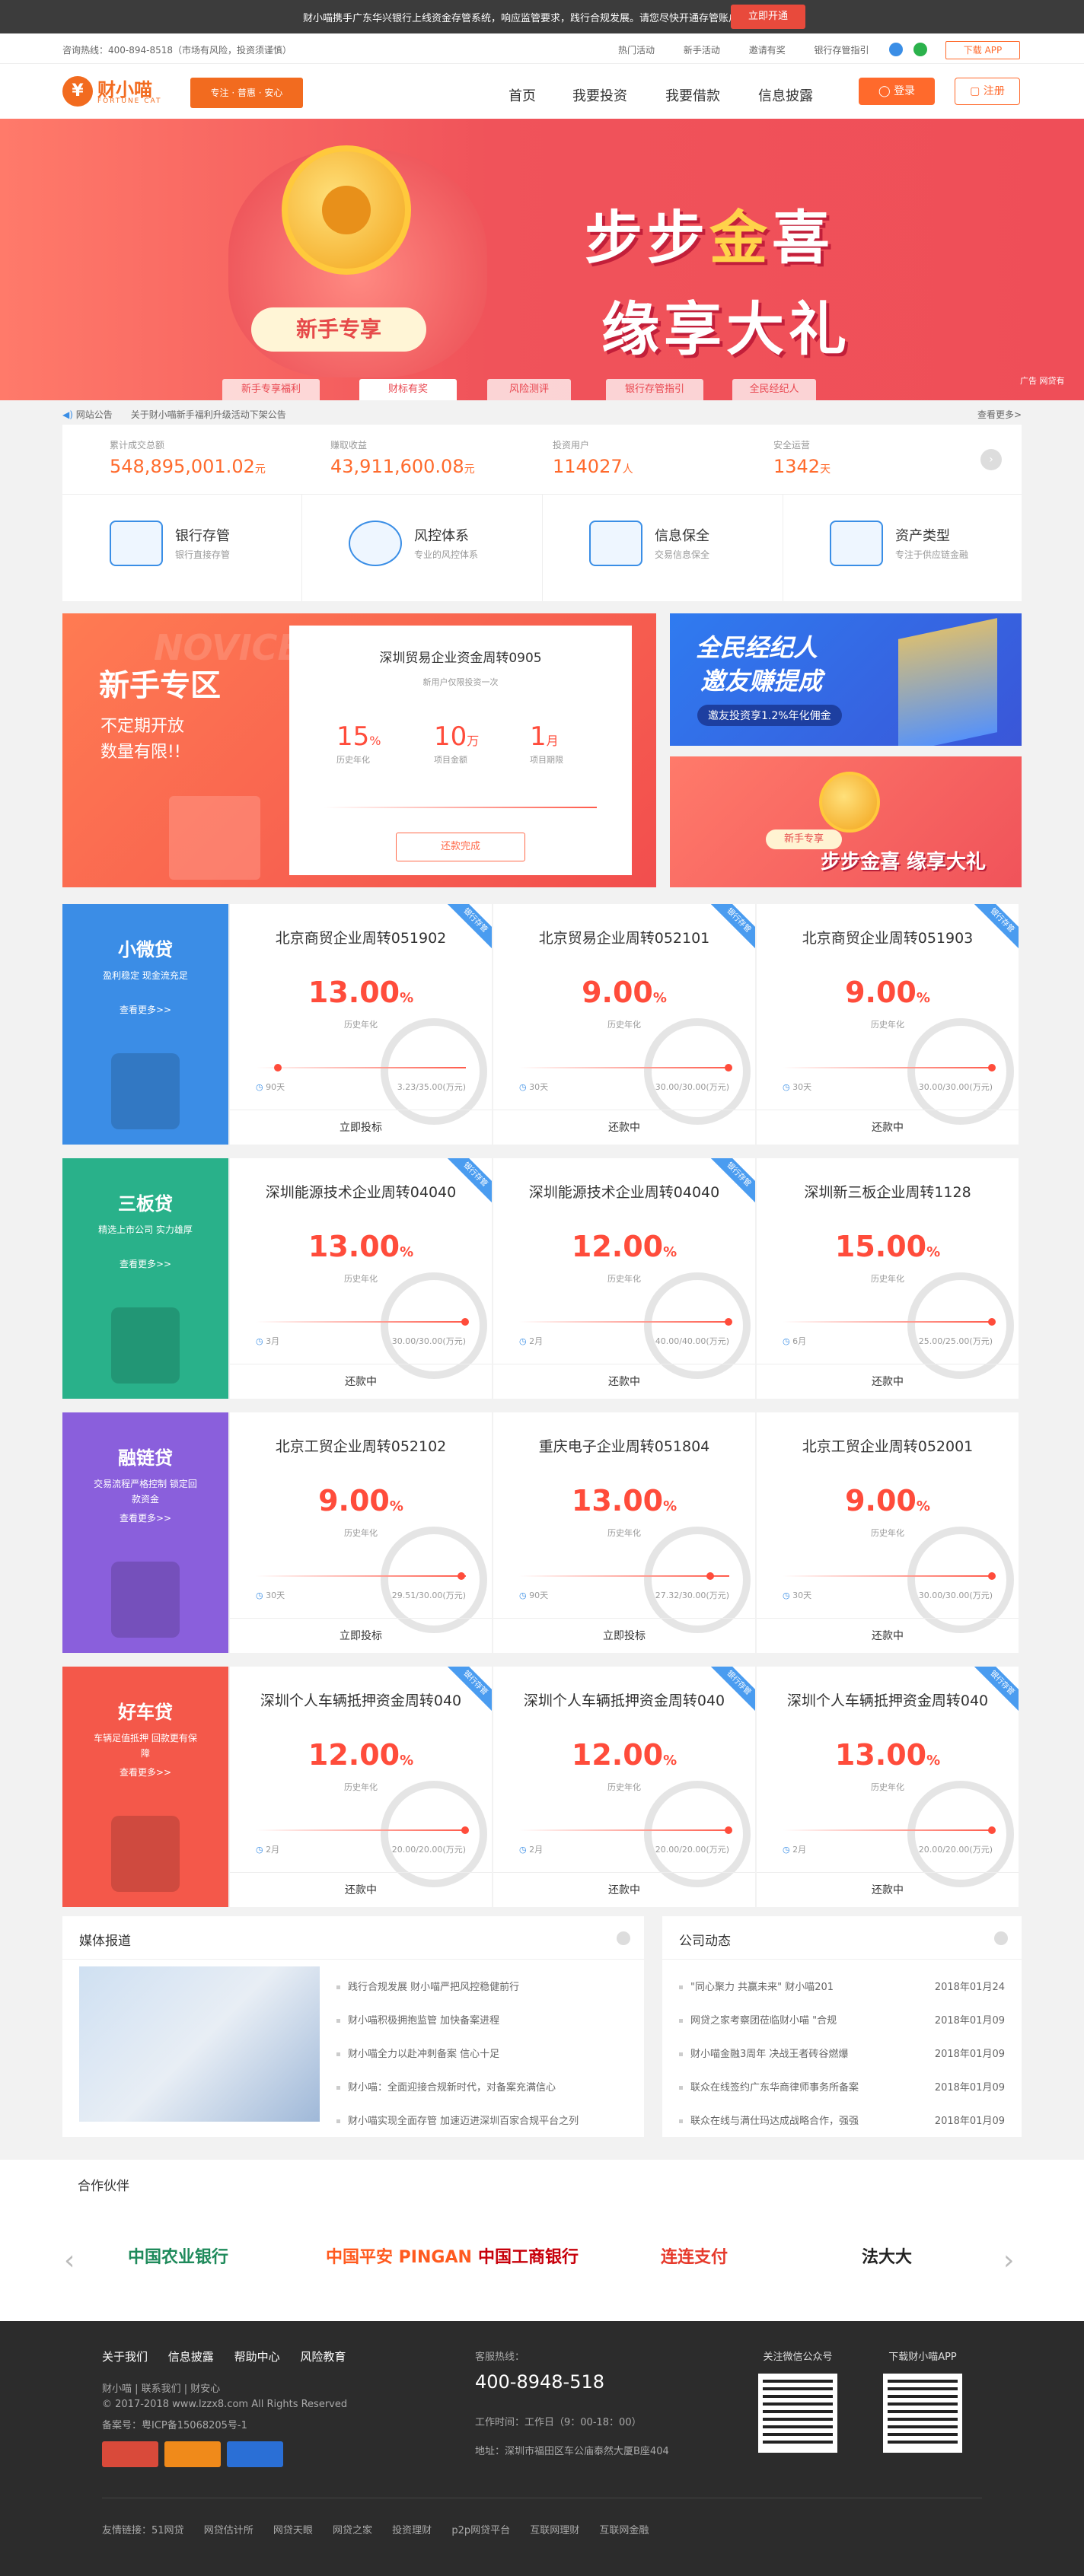 The image size is (1084, 2576). I want to click on register-button: ▢ 注册, so click(987, 91).